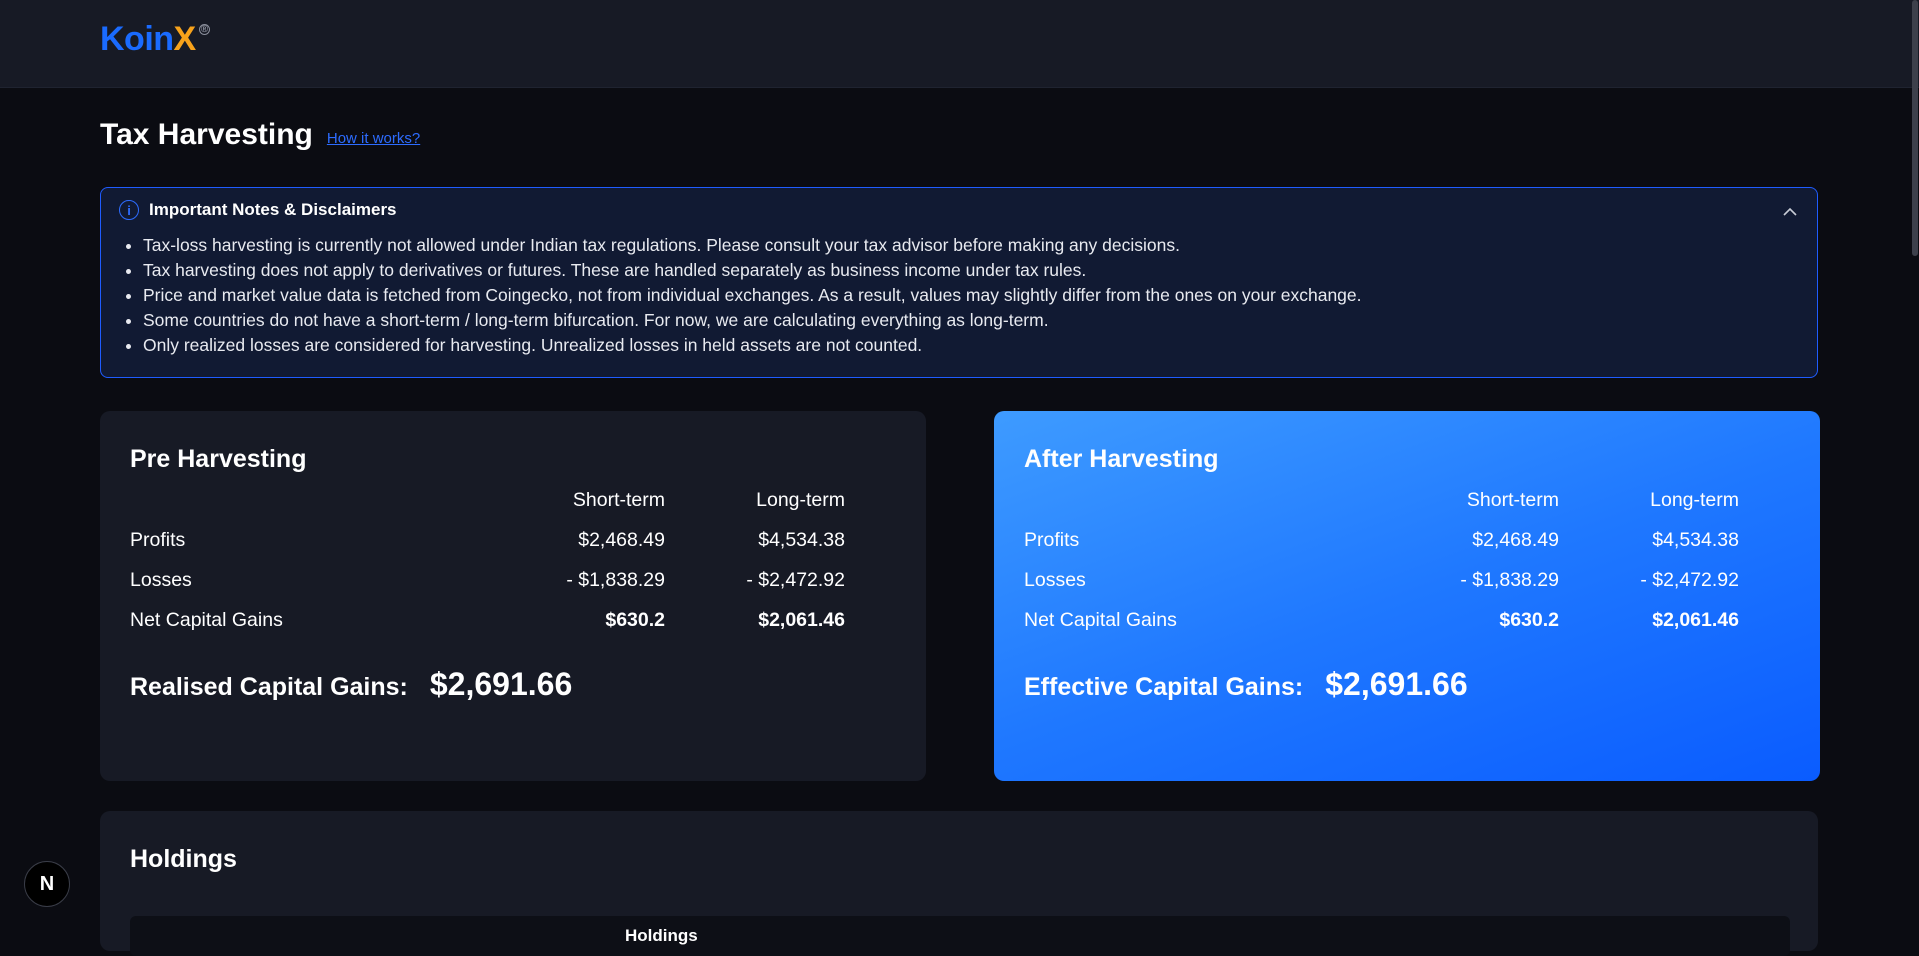 The image size is (1919, 956). What do you see at coordinates (273, 209) in the screenshot?
I see `disclaimer-title: Important Notes & Disclaimers` at bounding box center [273, 209].